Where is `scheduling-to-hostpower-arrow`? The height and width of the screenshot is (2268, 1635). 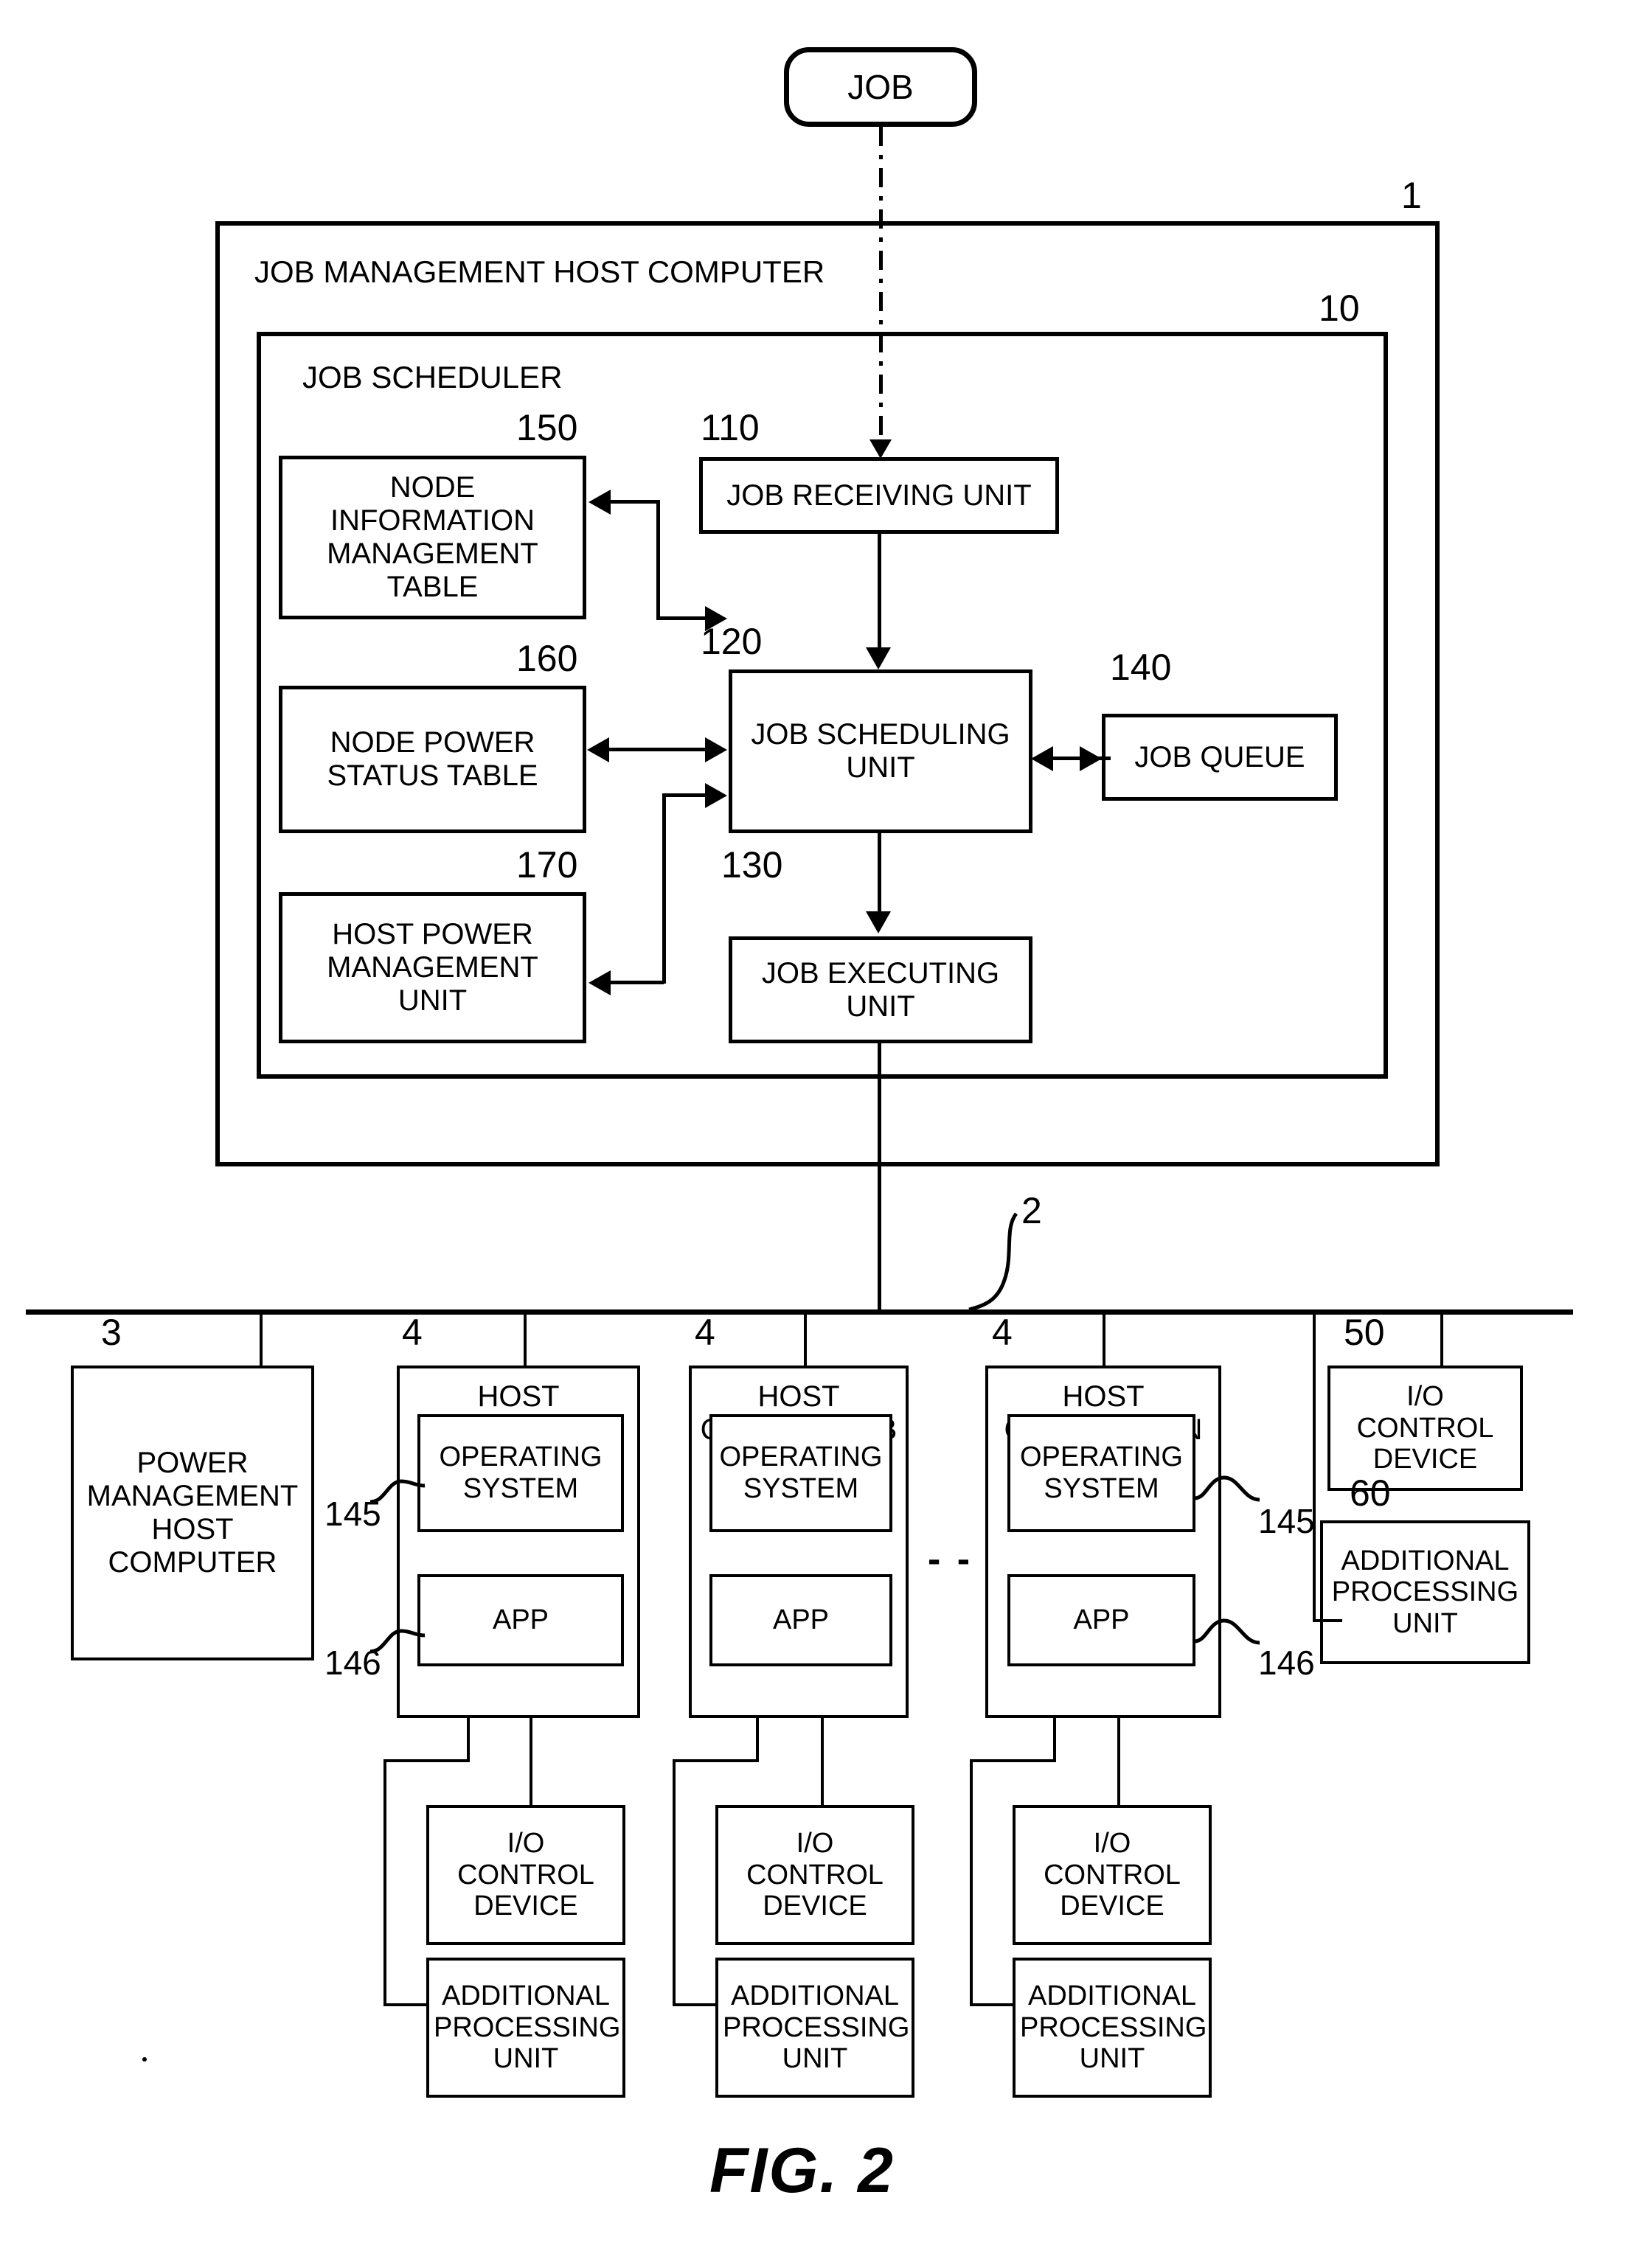 scheduling-to-hostpower-arrow is located at coordinates (600, 983).